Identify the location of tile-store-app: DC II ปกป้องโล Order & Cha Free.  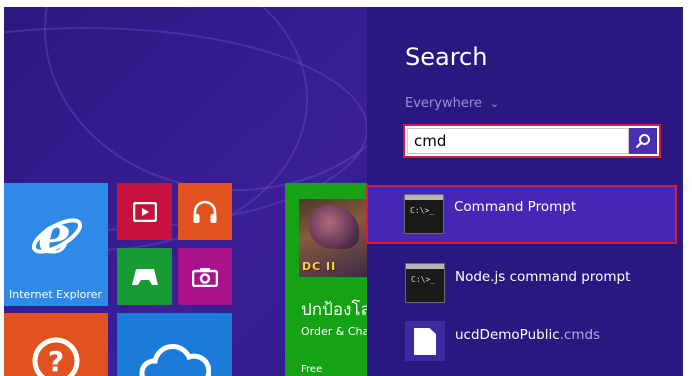
(328, 279).